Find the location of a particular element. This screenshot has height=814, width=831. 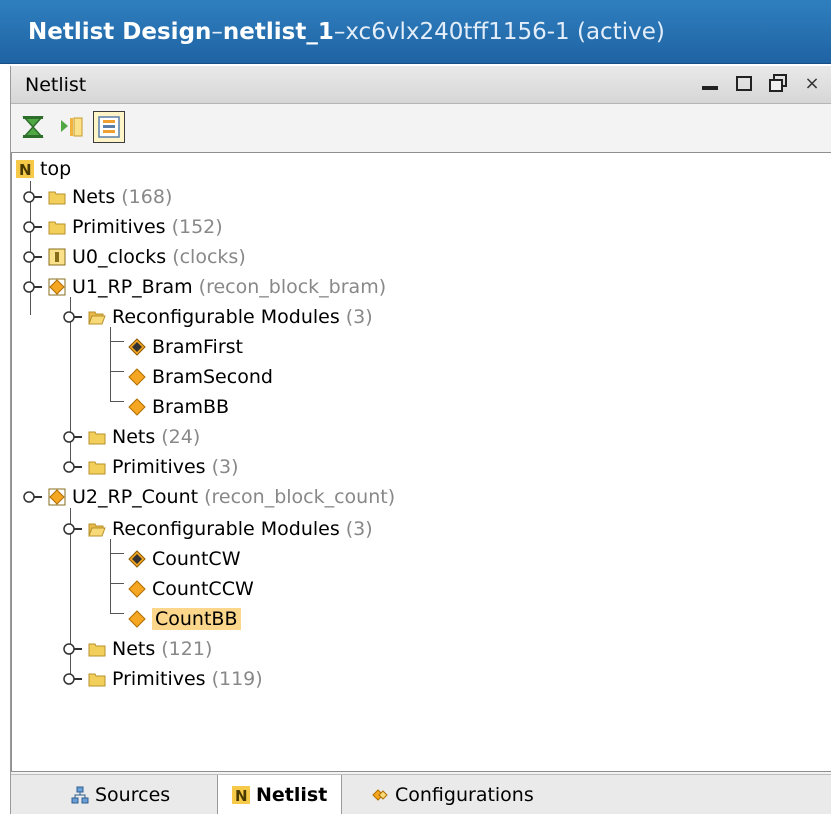

tree-item-countbb: CountBB is located at coordinates (184, 619).